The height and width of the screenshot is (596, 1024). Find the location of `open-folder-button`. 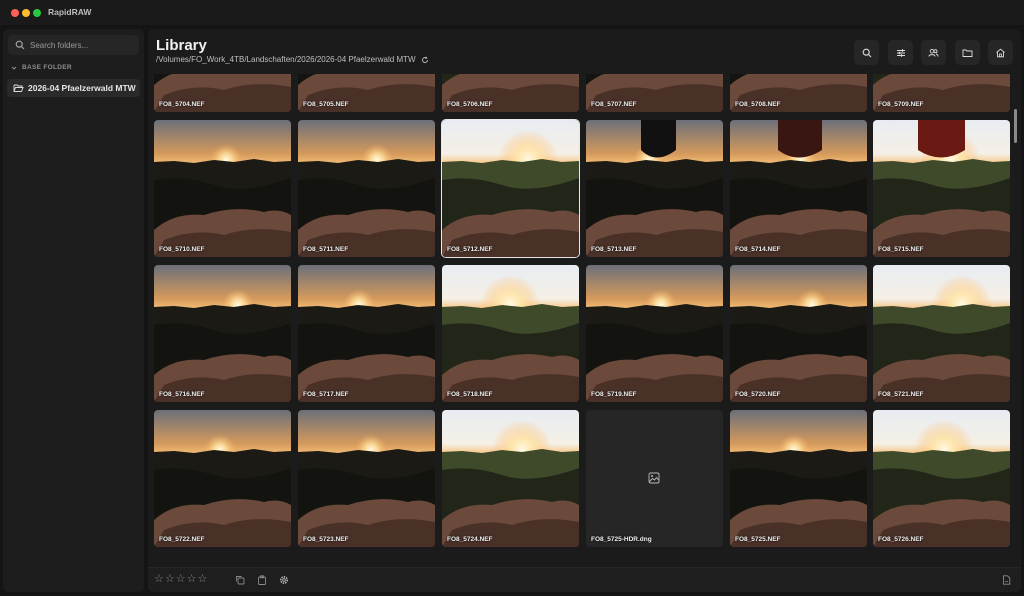

open-folder-button is located at coordinates (967, 52).